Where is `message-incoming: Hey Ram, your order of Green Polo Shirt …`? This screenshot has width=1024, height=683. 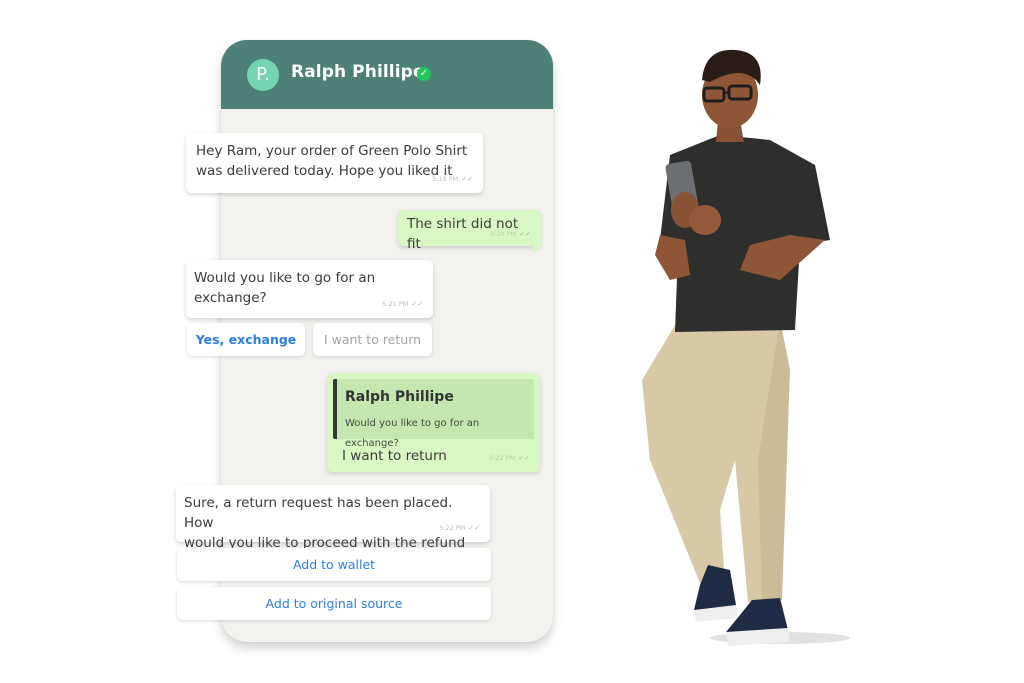 message-incoming: Hey Ram, your order of Green Polo Shirt … is located at coordinates (334, 163).